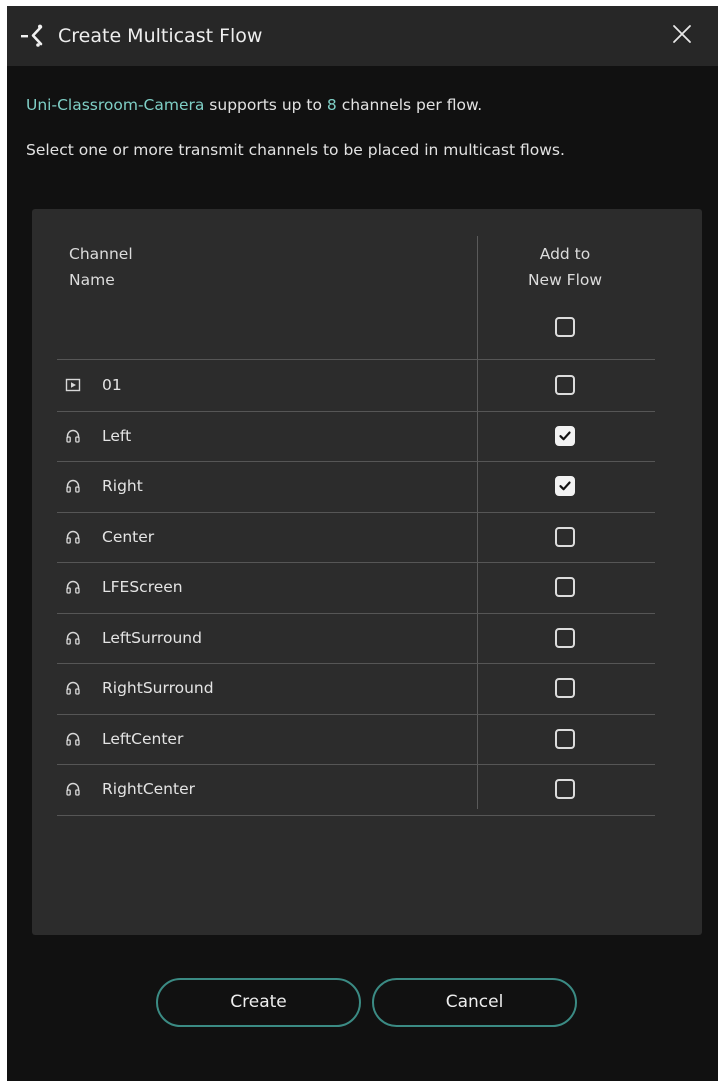  What do you see at coordinates (160, 36) in the screenshot?
I see `dialog-title: Create Multicast Flow` at bounding box center [160, 36].